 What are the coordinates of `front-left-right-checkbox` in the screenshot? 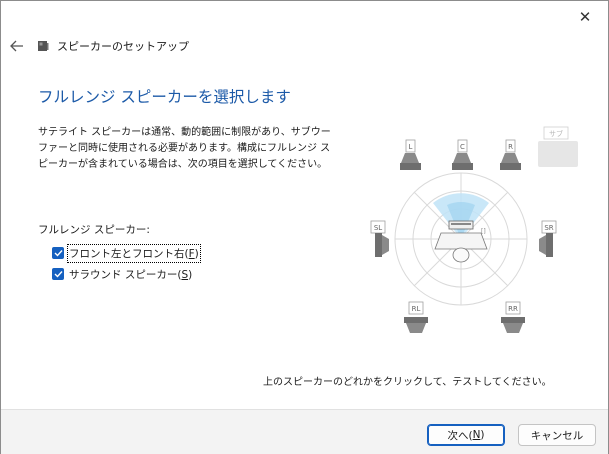 It's located at (58, 253).